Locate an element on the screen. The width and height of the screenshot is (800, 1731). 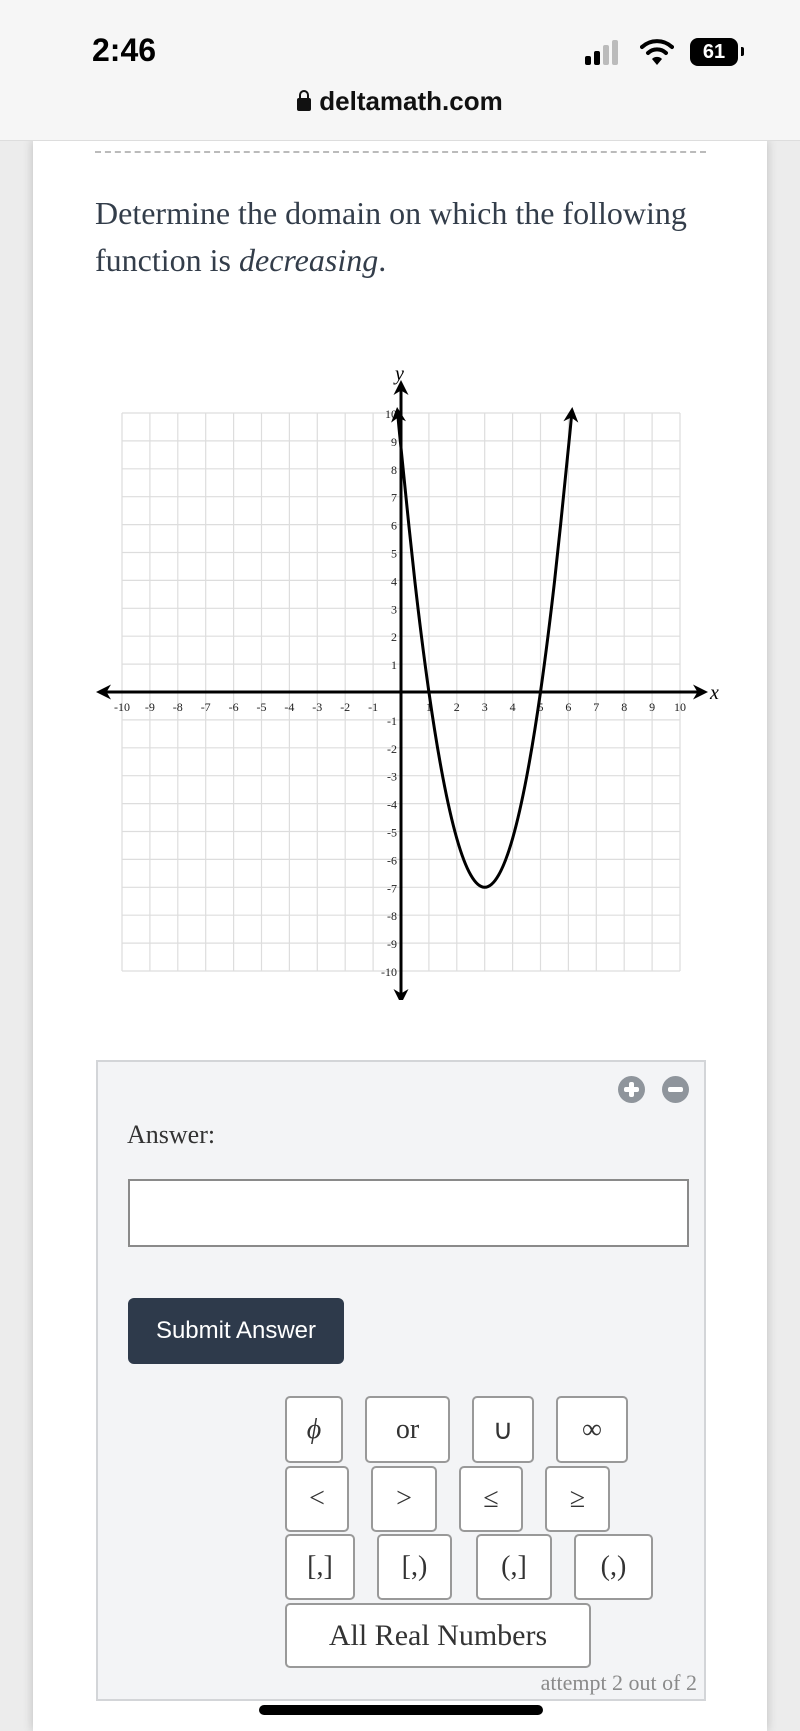
address-bar: deltamath.com is located at coordinates (400, 101).